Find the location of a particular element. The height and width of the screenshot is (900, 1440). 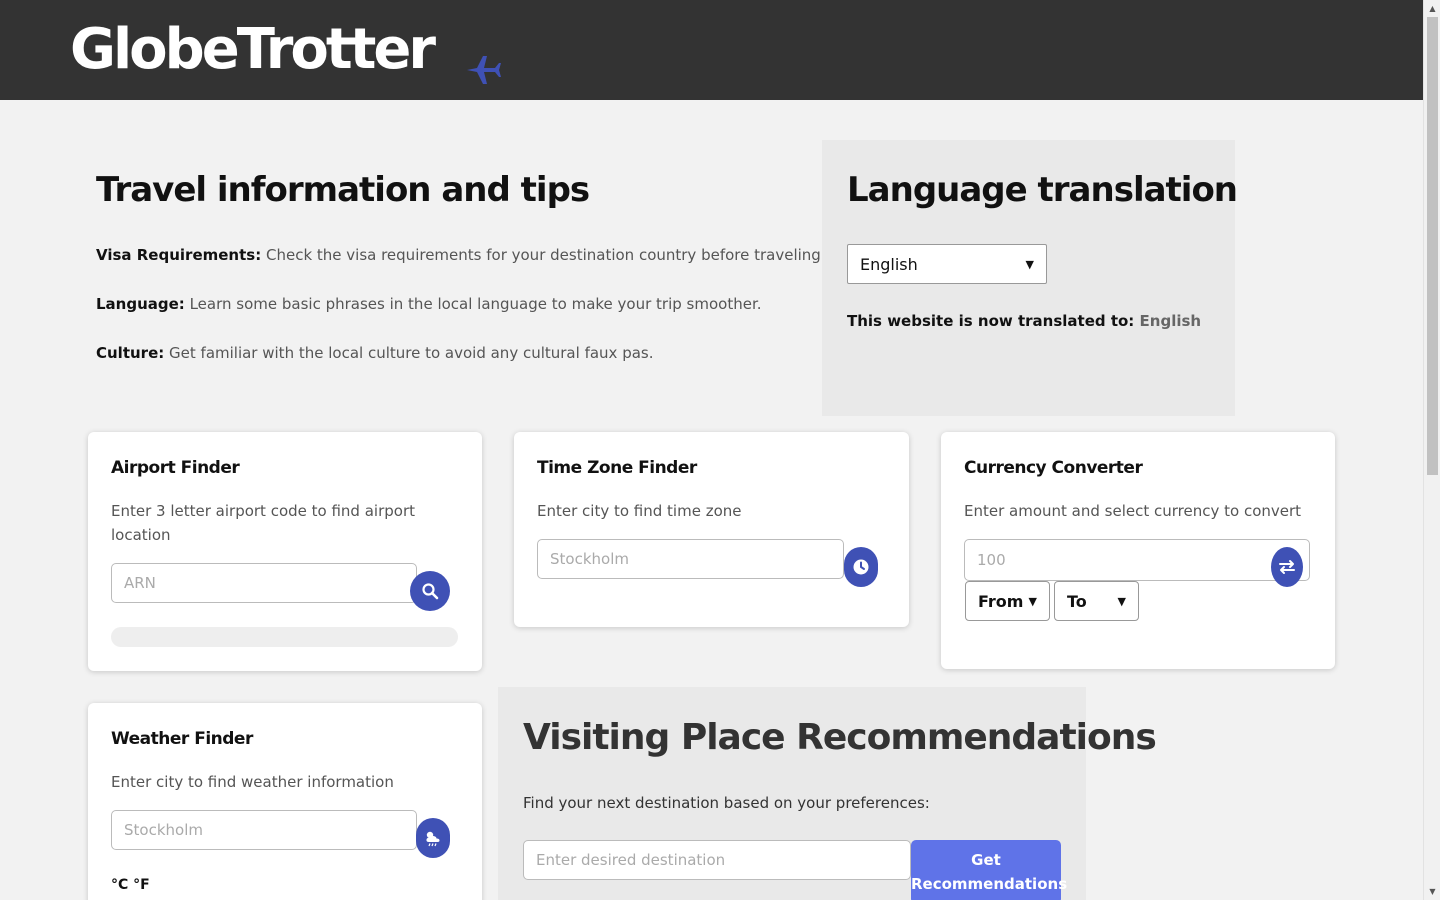

currency-from-value: From is located at coordinates (1001, 601).